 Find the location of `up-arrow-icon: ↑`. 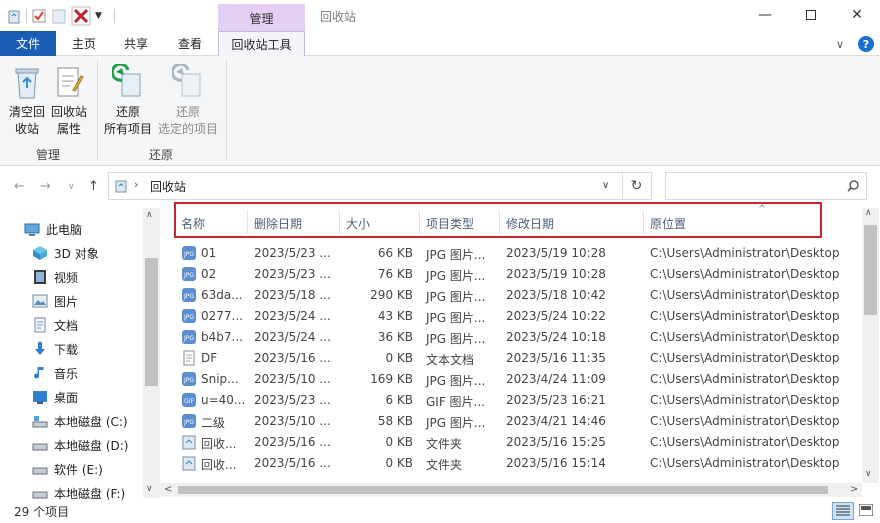

up-arrow-icon: ↑ is located at coordinates (93, 186).